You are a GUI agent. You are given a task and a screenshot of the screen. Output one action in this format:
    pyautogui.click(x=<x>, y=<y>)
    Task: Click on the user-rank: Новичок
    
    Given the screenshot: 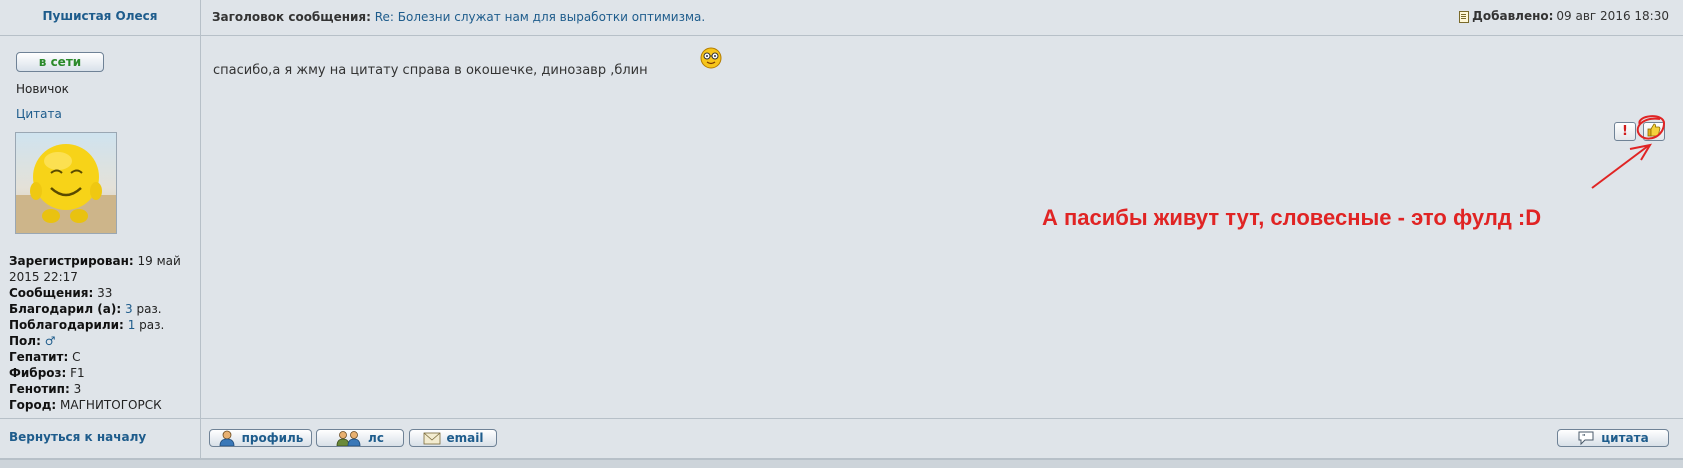 What is the action you would take?
    pyautogui.click(x=42, y=89)
    